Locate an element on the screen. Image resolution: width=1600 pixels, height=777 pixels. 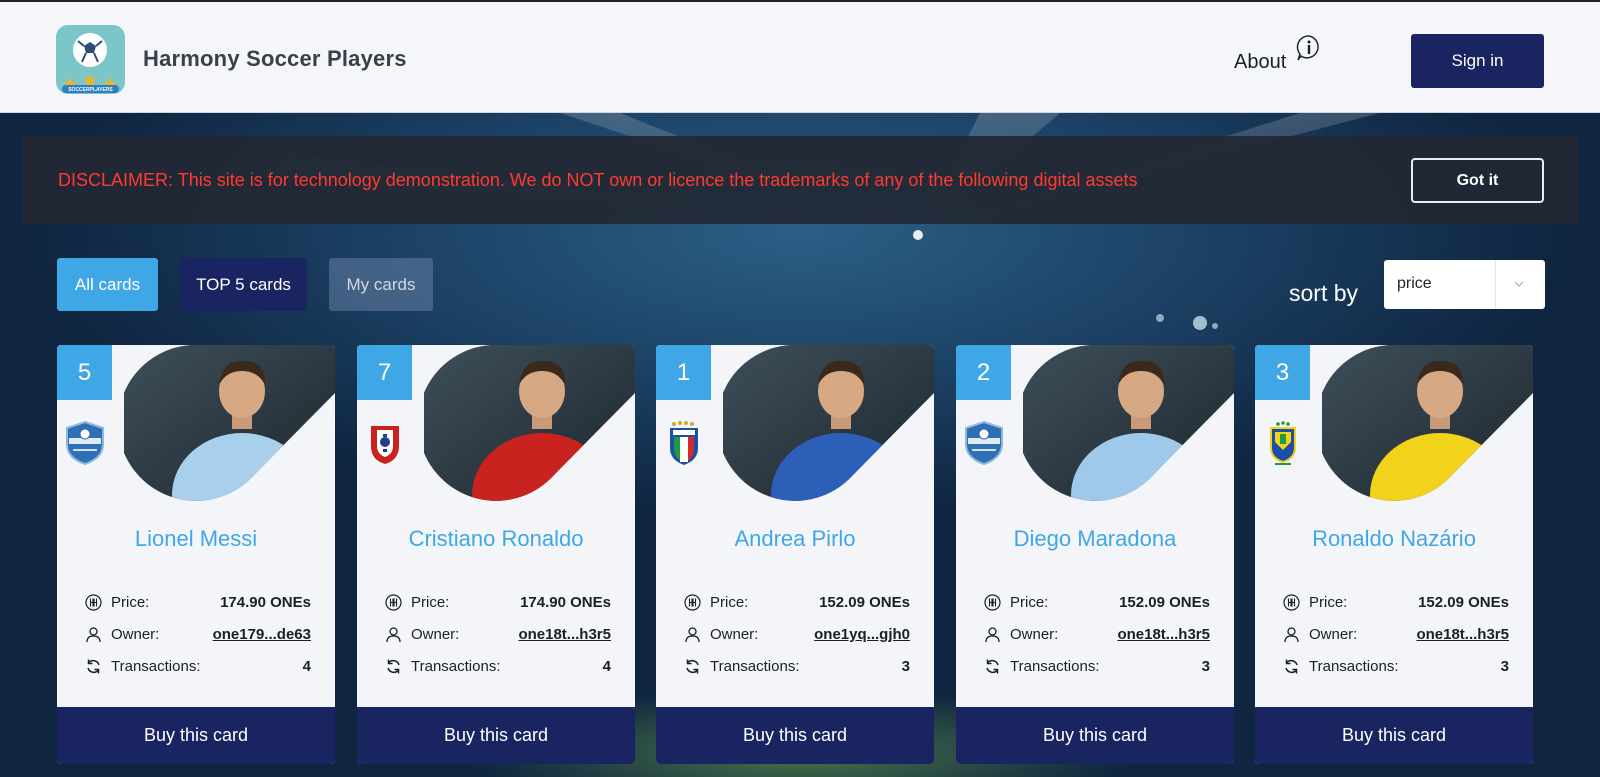
player-name: Cristiano Ronaldo is located at coordinates (496, 539).